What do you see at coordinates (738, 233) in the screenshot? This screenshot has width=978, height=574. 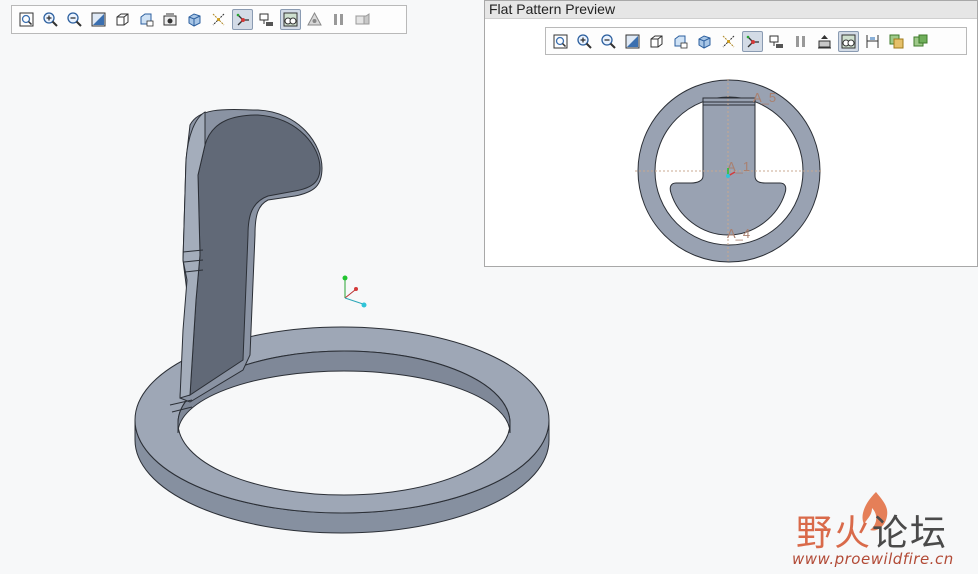 I see `datum-label-a4: A_4` at bounding box center [738, 233].